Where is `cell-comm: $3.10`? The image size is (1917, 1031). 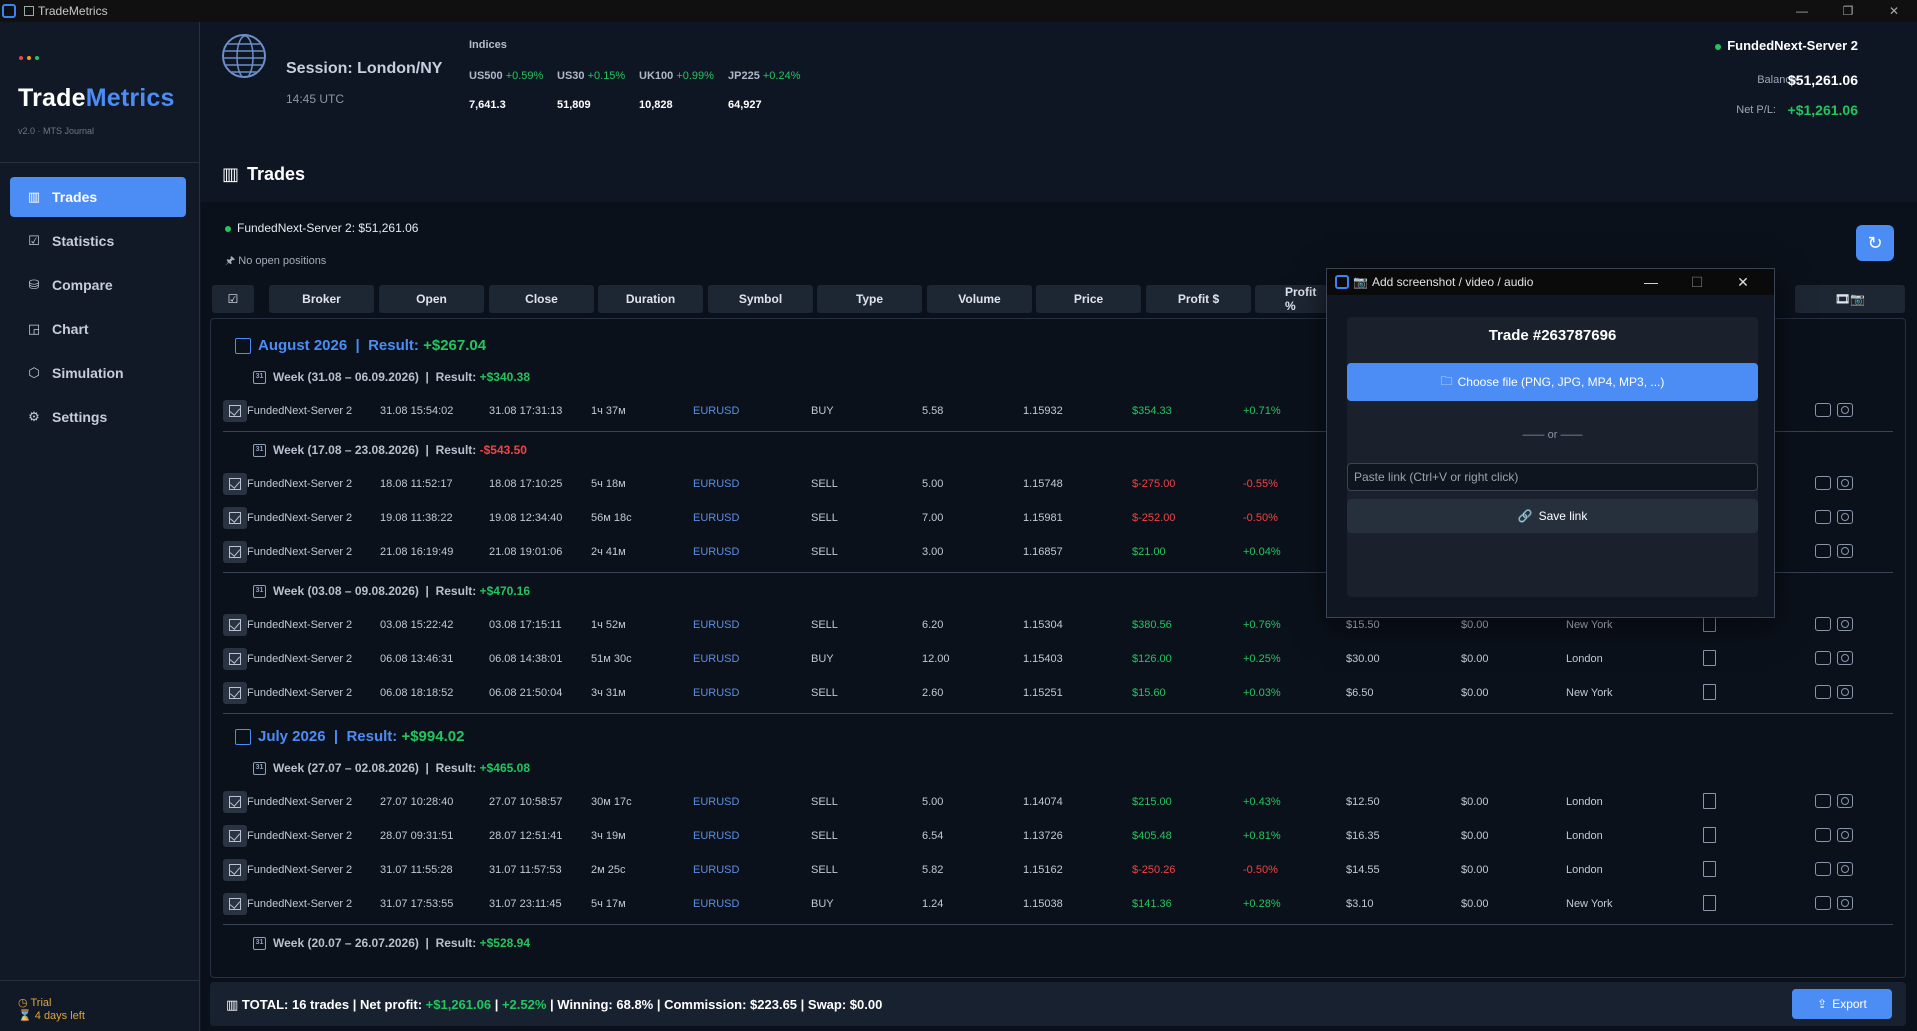 cell-comm: $3.10 is located at coordinates (1360, 904).